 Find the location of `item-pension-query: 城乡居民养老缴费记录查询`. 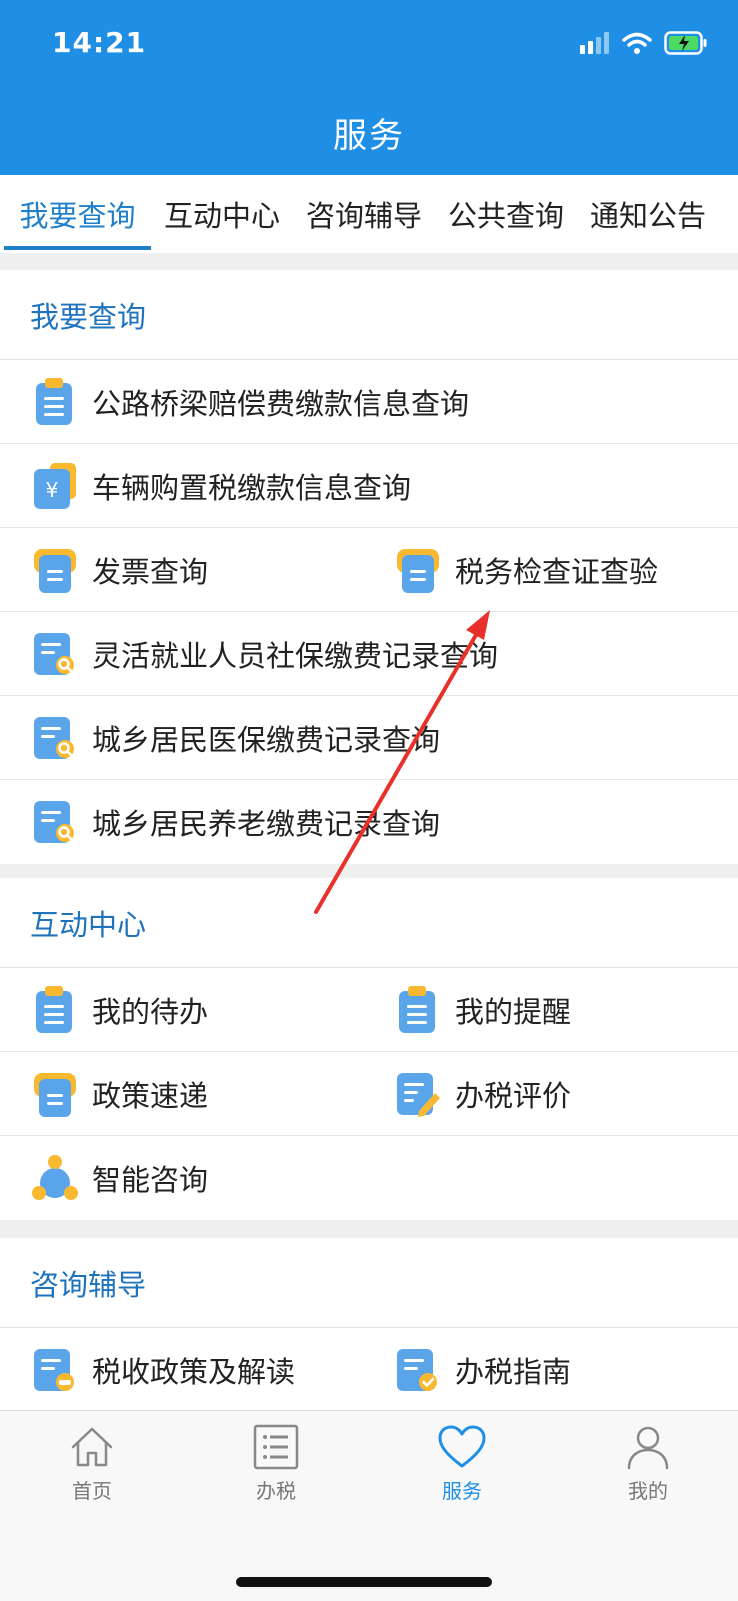

item-pension-query: 城乡居民养老缴费记录查询 is located at coordinates (369, 822).